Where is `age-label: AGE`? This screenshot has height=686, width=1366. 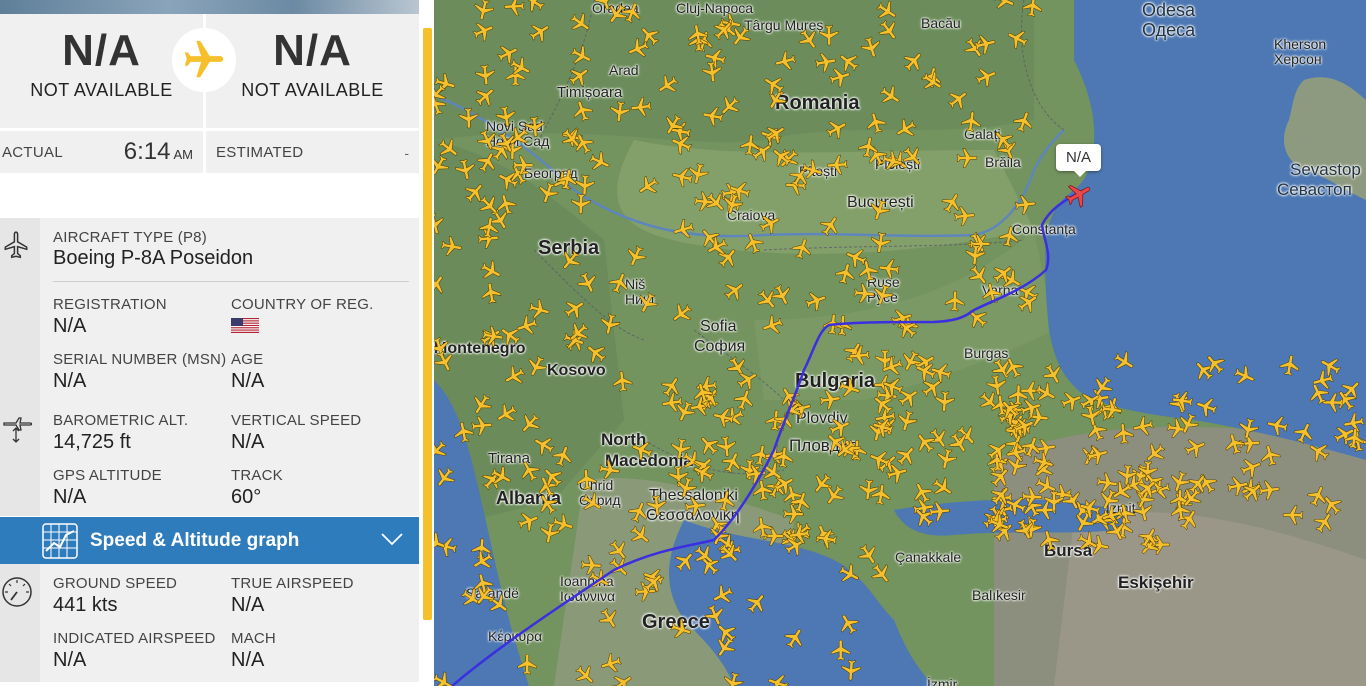
age-label: AGE is located at coordinates (247, 359).